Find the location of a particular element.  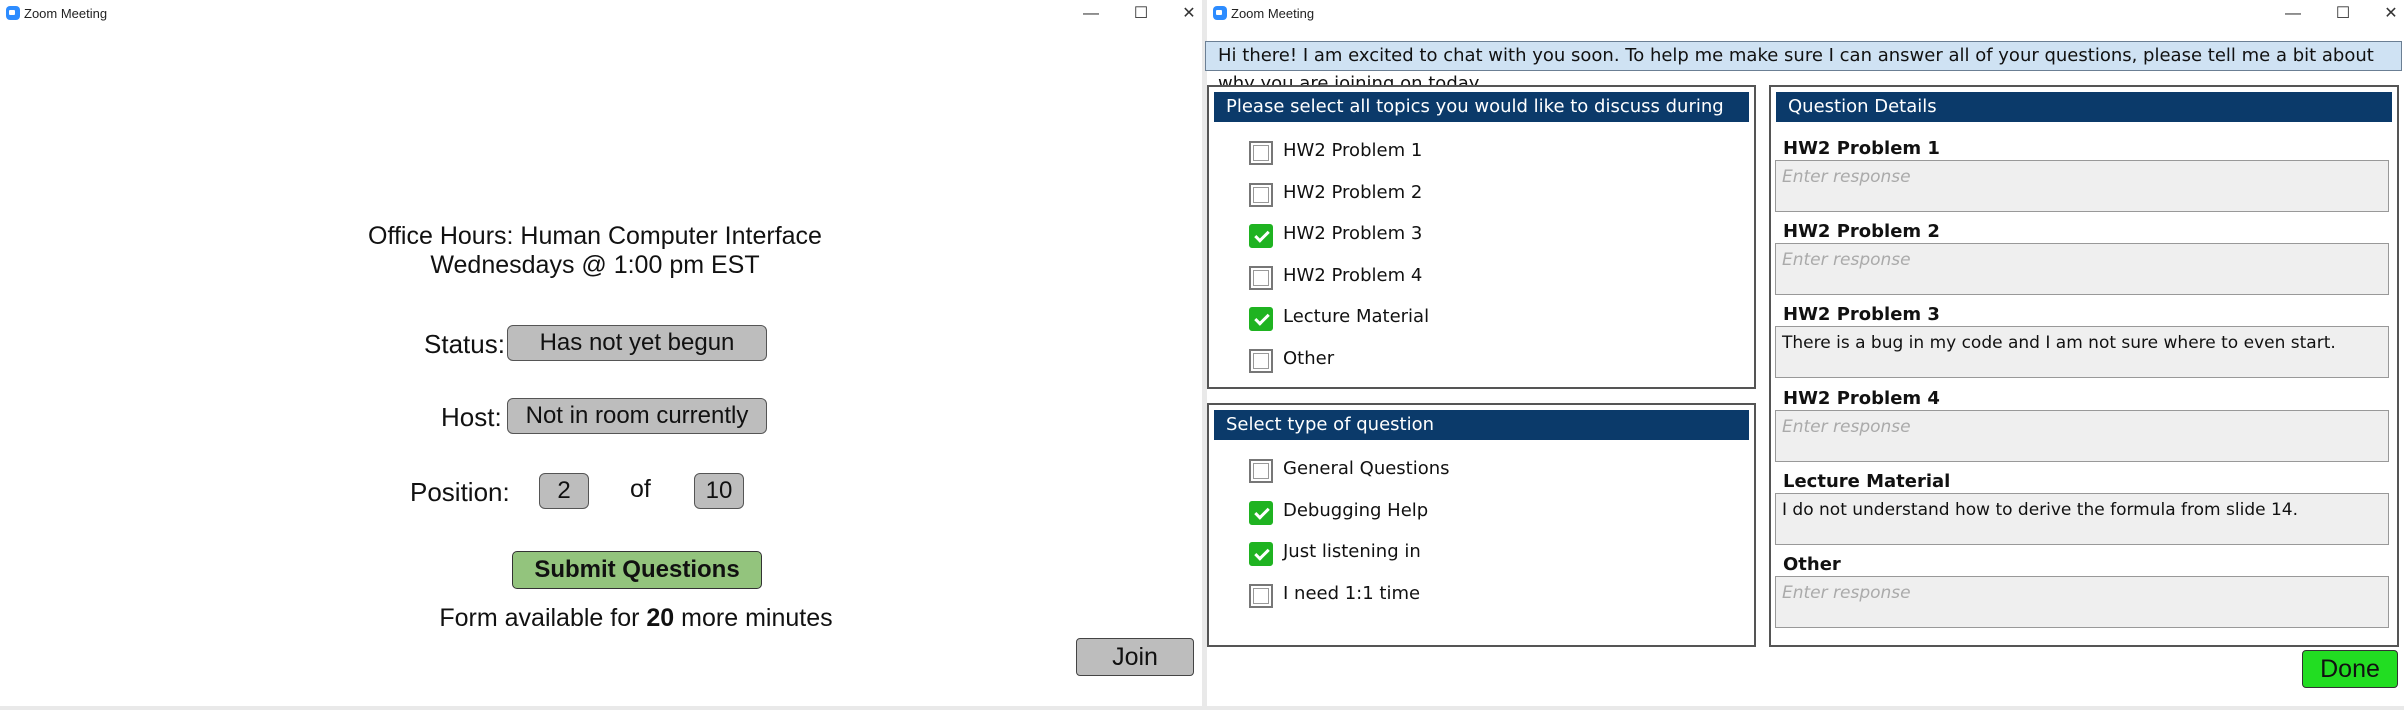

position-of-text: of is located at coordinates (640, 489).